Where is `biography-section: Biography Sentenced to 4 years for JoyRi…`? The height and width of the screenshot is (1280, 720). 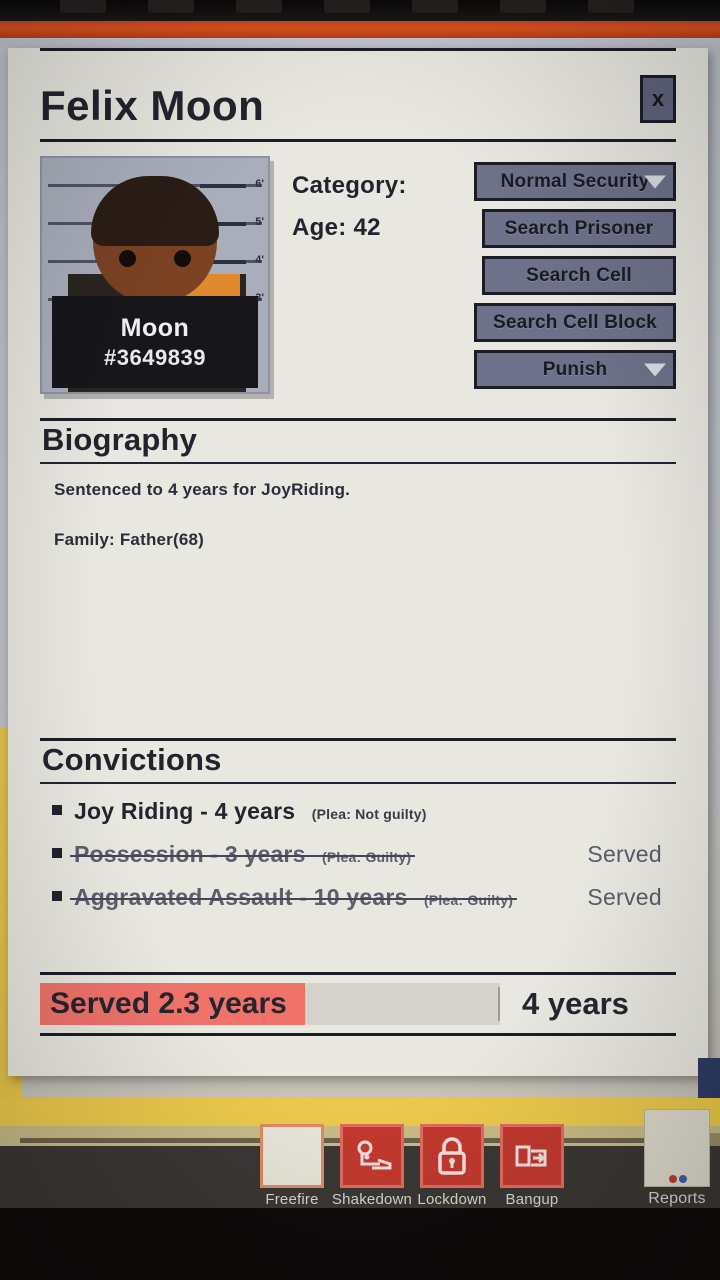 biography-section: Biography Sentenced to 4 years for JoyRi… is located at coordinates (358, 484).